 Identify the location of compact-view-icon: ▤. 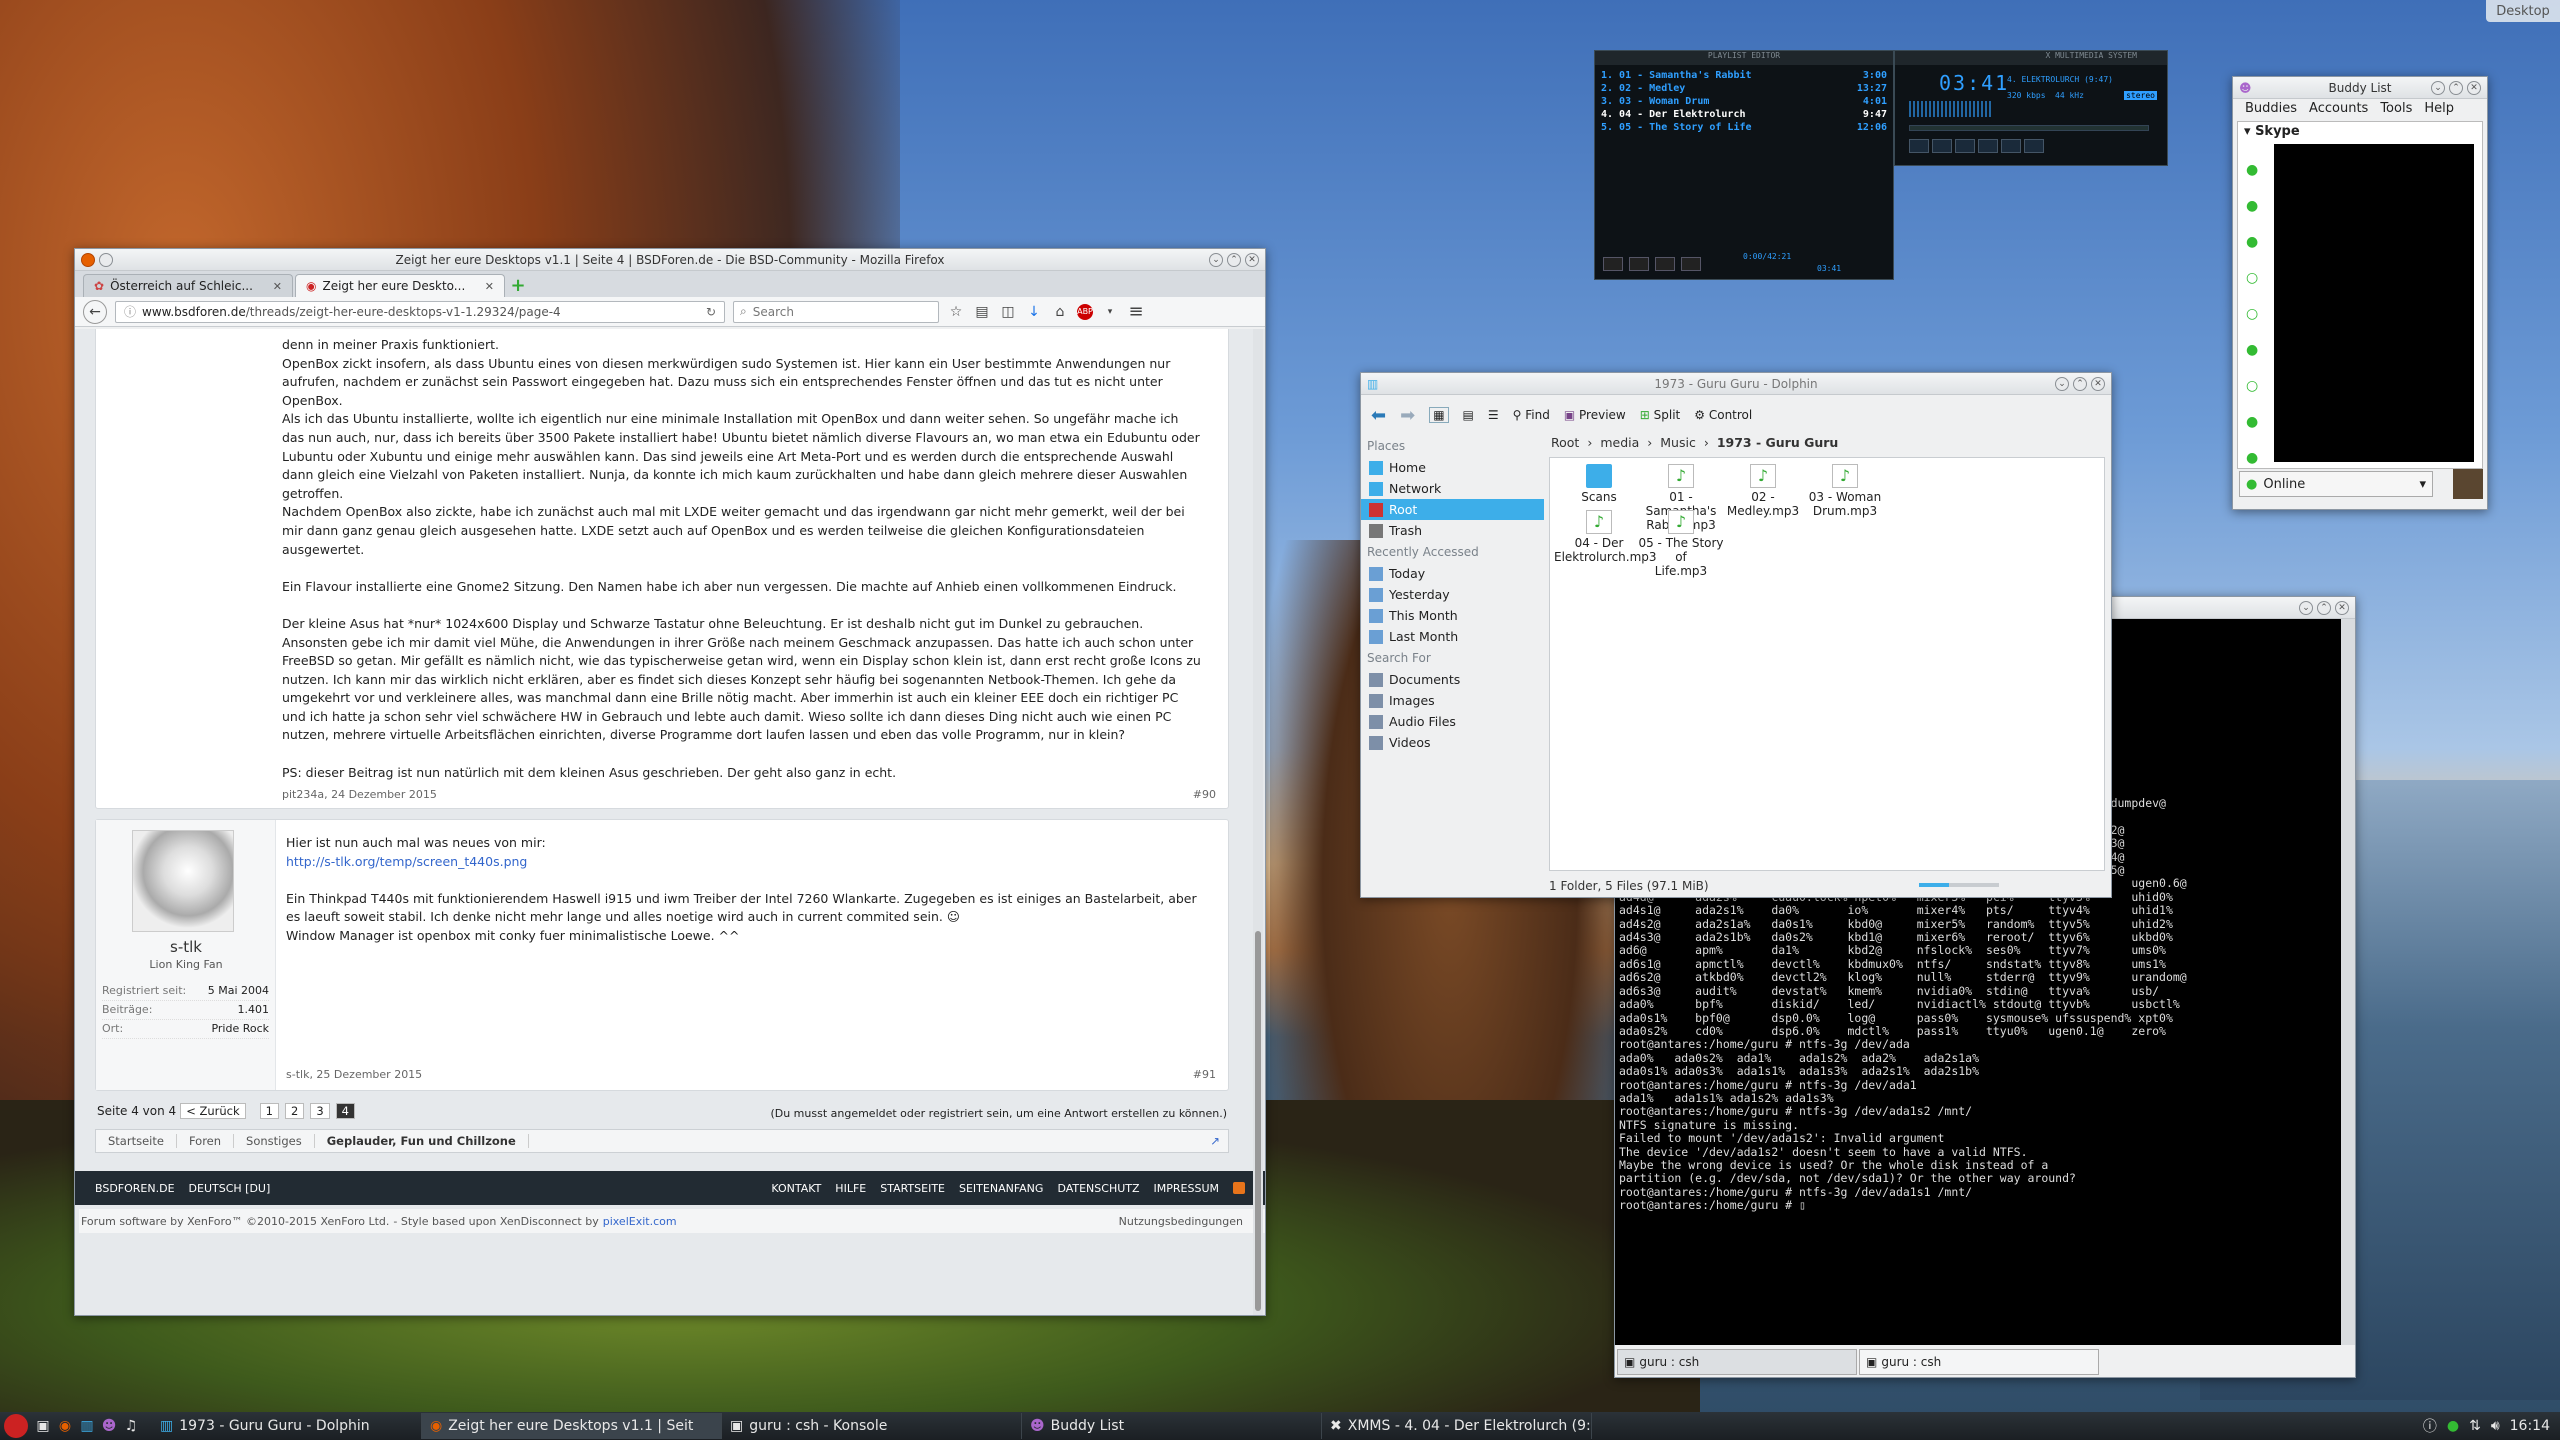
(1468, 415).